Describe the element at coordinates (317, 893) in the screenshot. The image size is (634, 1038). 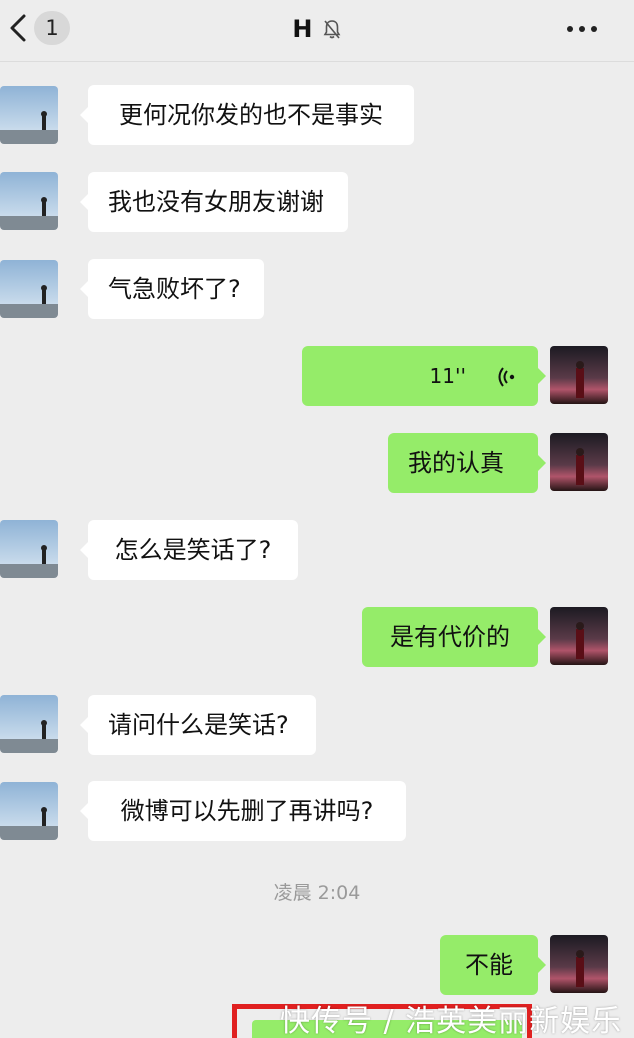
I see `message-timestamp: 凌晨 2:04` at that location.